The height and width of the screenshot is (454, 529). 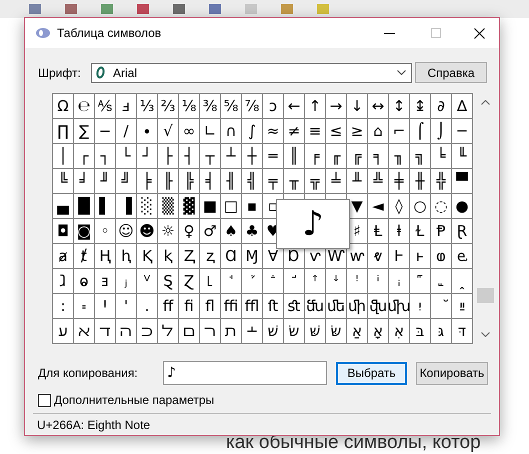 What do you see at coordinates (294, 306) in the screenshot?
I see `character-cell: ﬆ` at bounding box center [294, 306].